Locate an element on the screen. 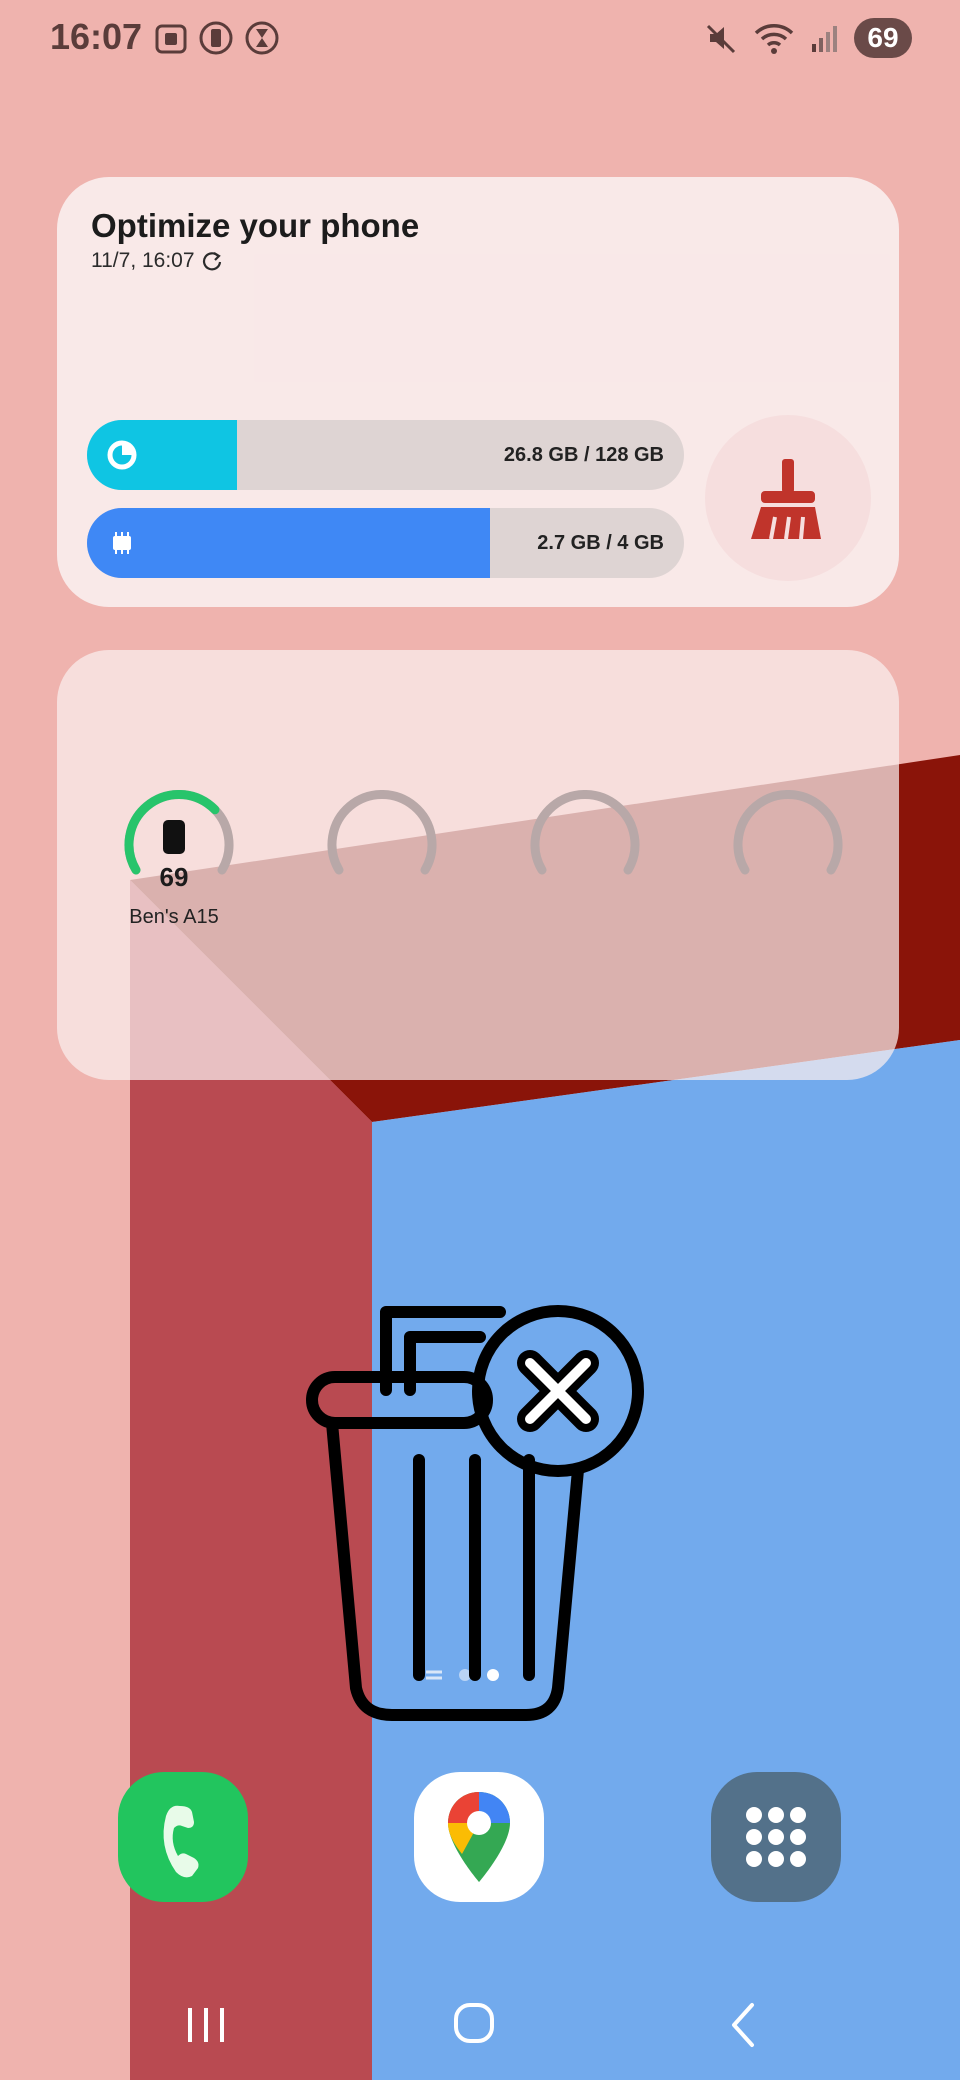  broom-icon is located at coordinates (786, 499).